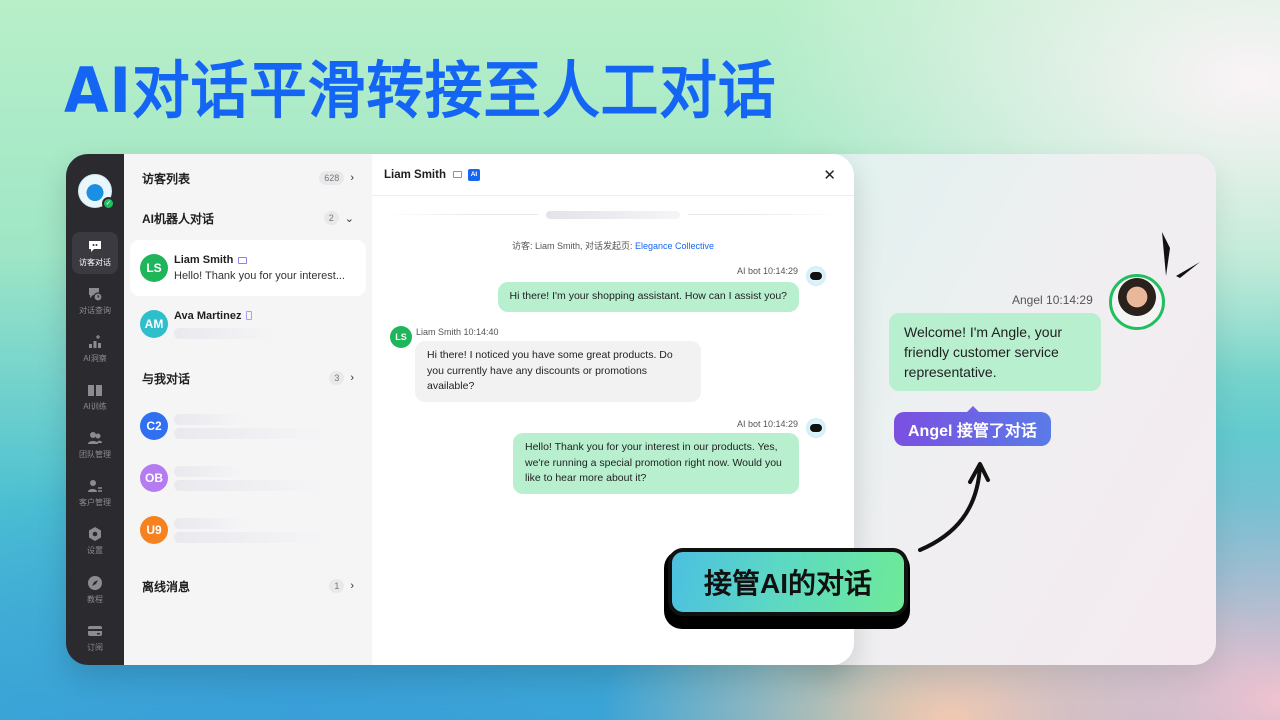  Describe the element at coordinates (1181, 255) in the screenshot. I see `emphasis-sparks-icon` at that location.